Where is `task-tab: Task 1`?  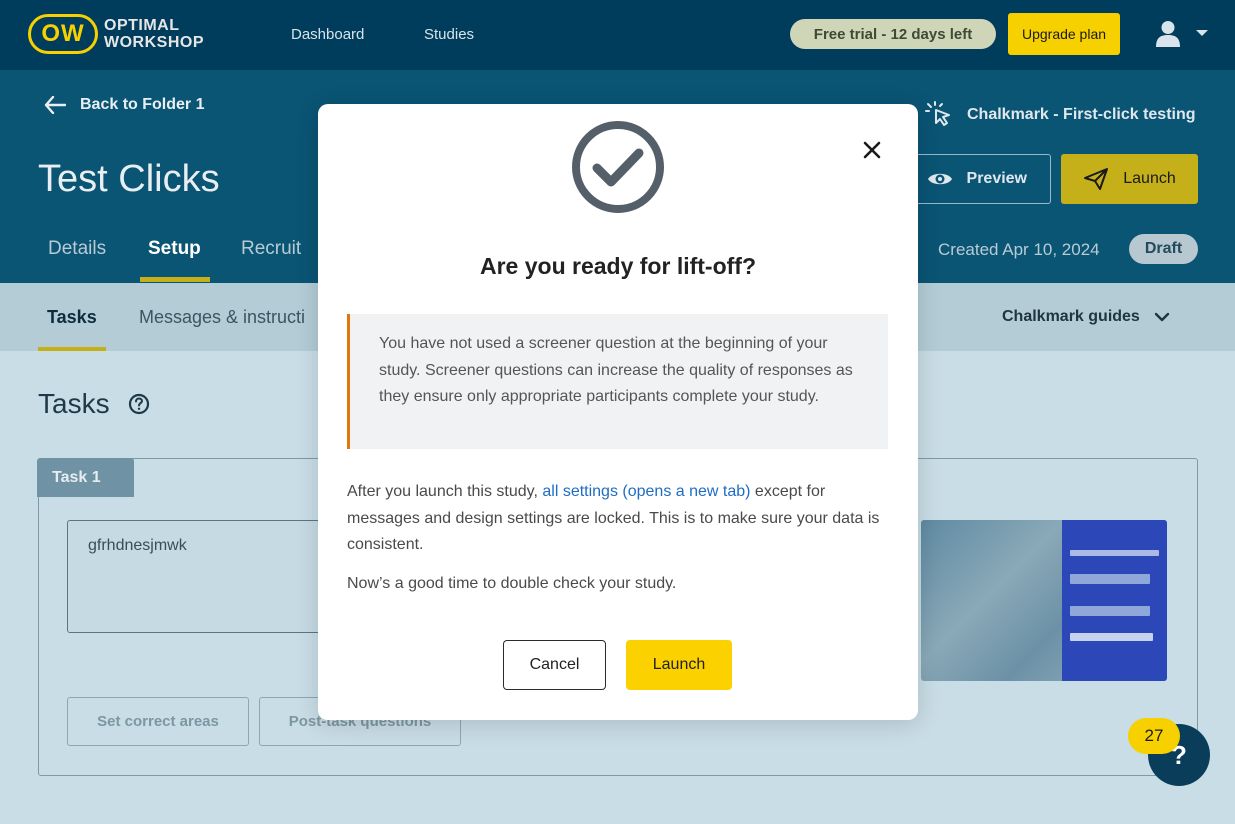 task-tab: Task 1 is located at coordinates (85, 477).